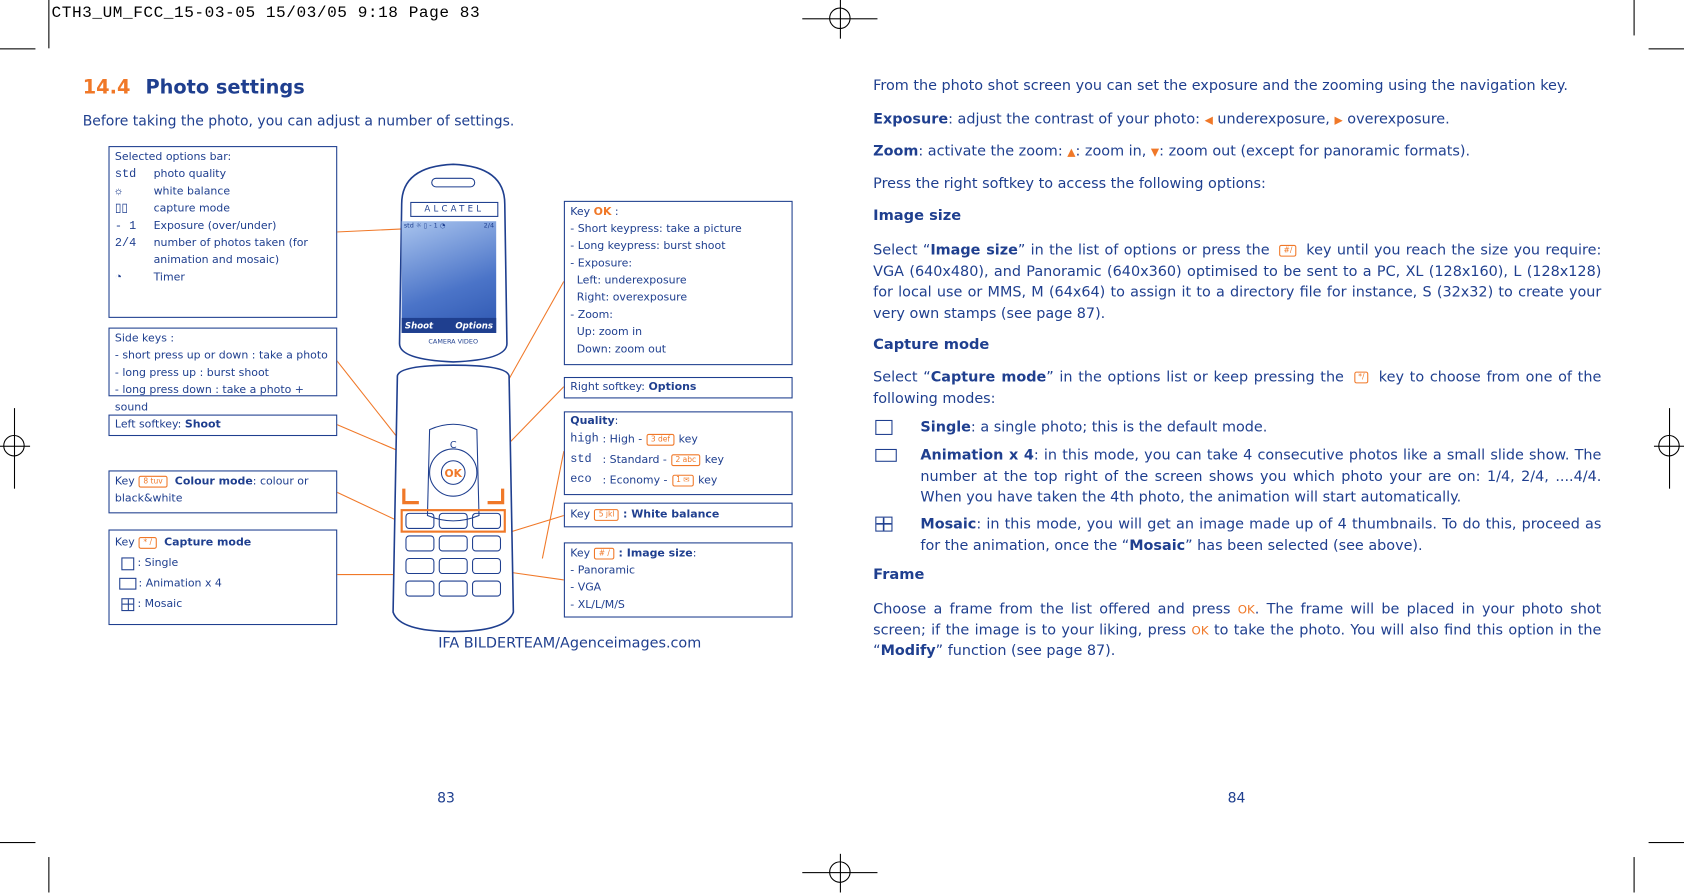 The height and width of the screenshot is (893, 1684). I want to click on quality-high-icon: high, so click(584, 439).